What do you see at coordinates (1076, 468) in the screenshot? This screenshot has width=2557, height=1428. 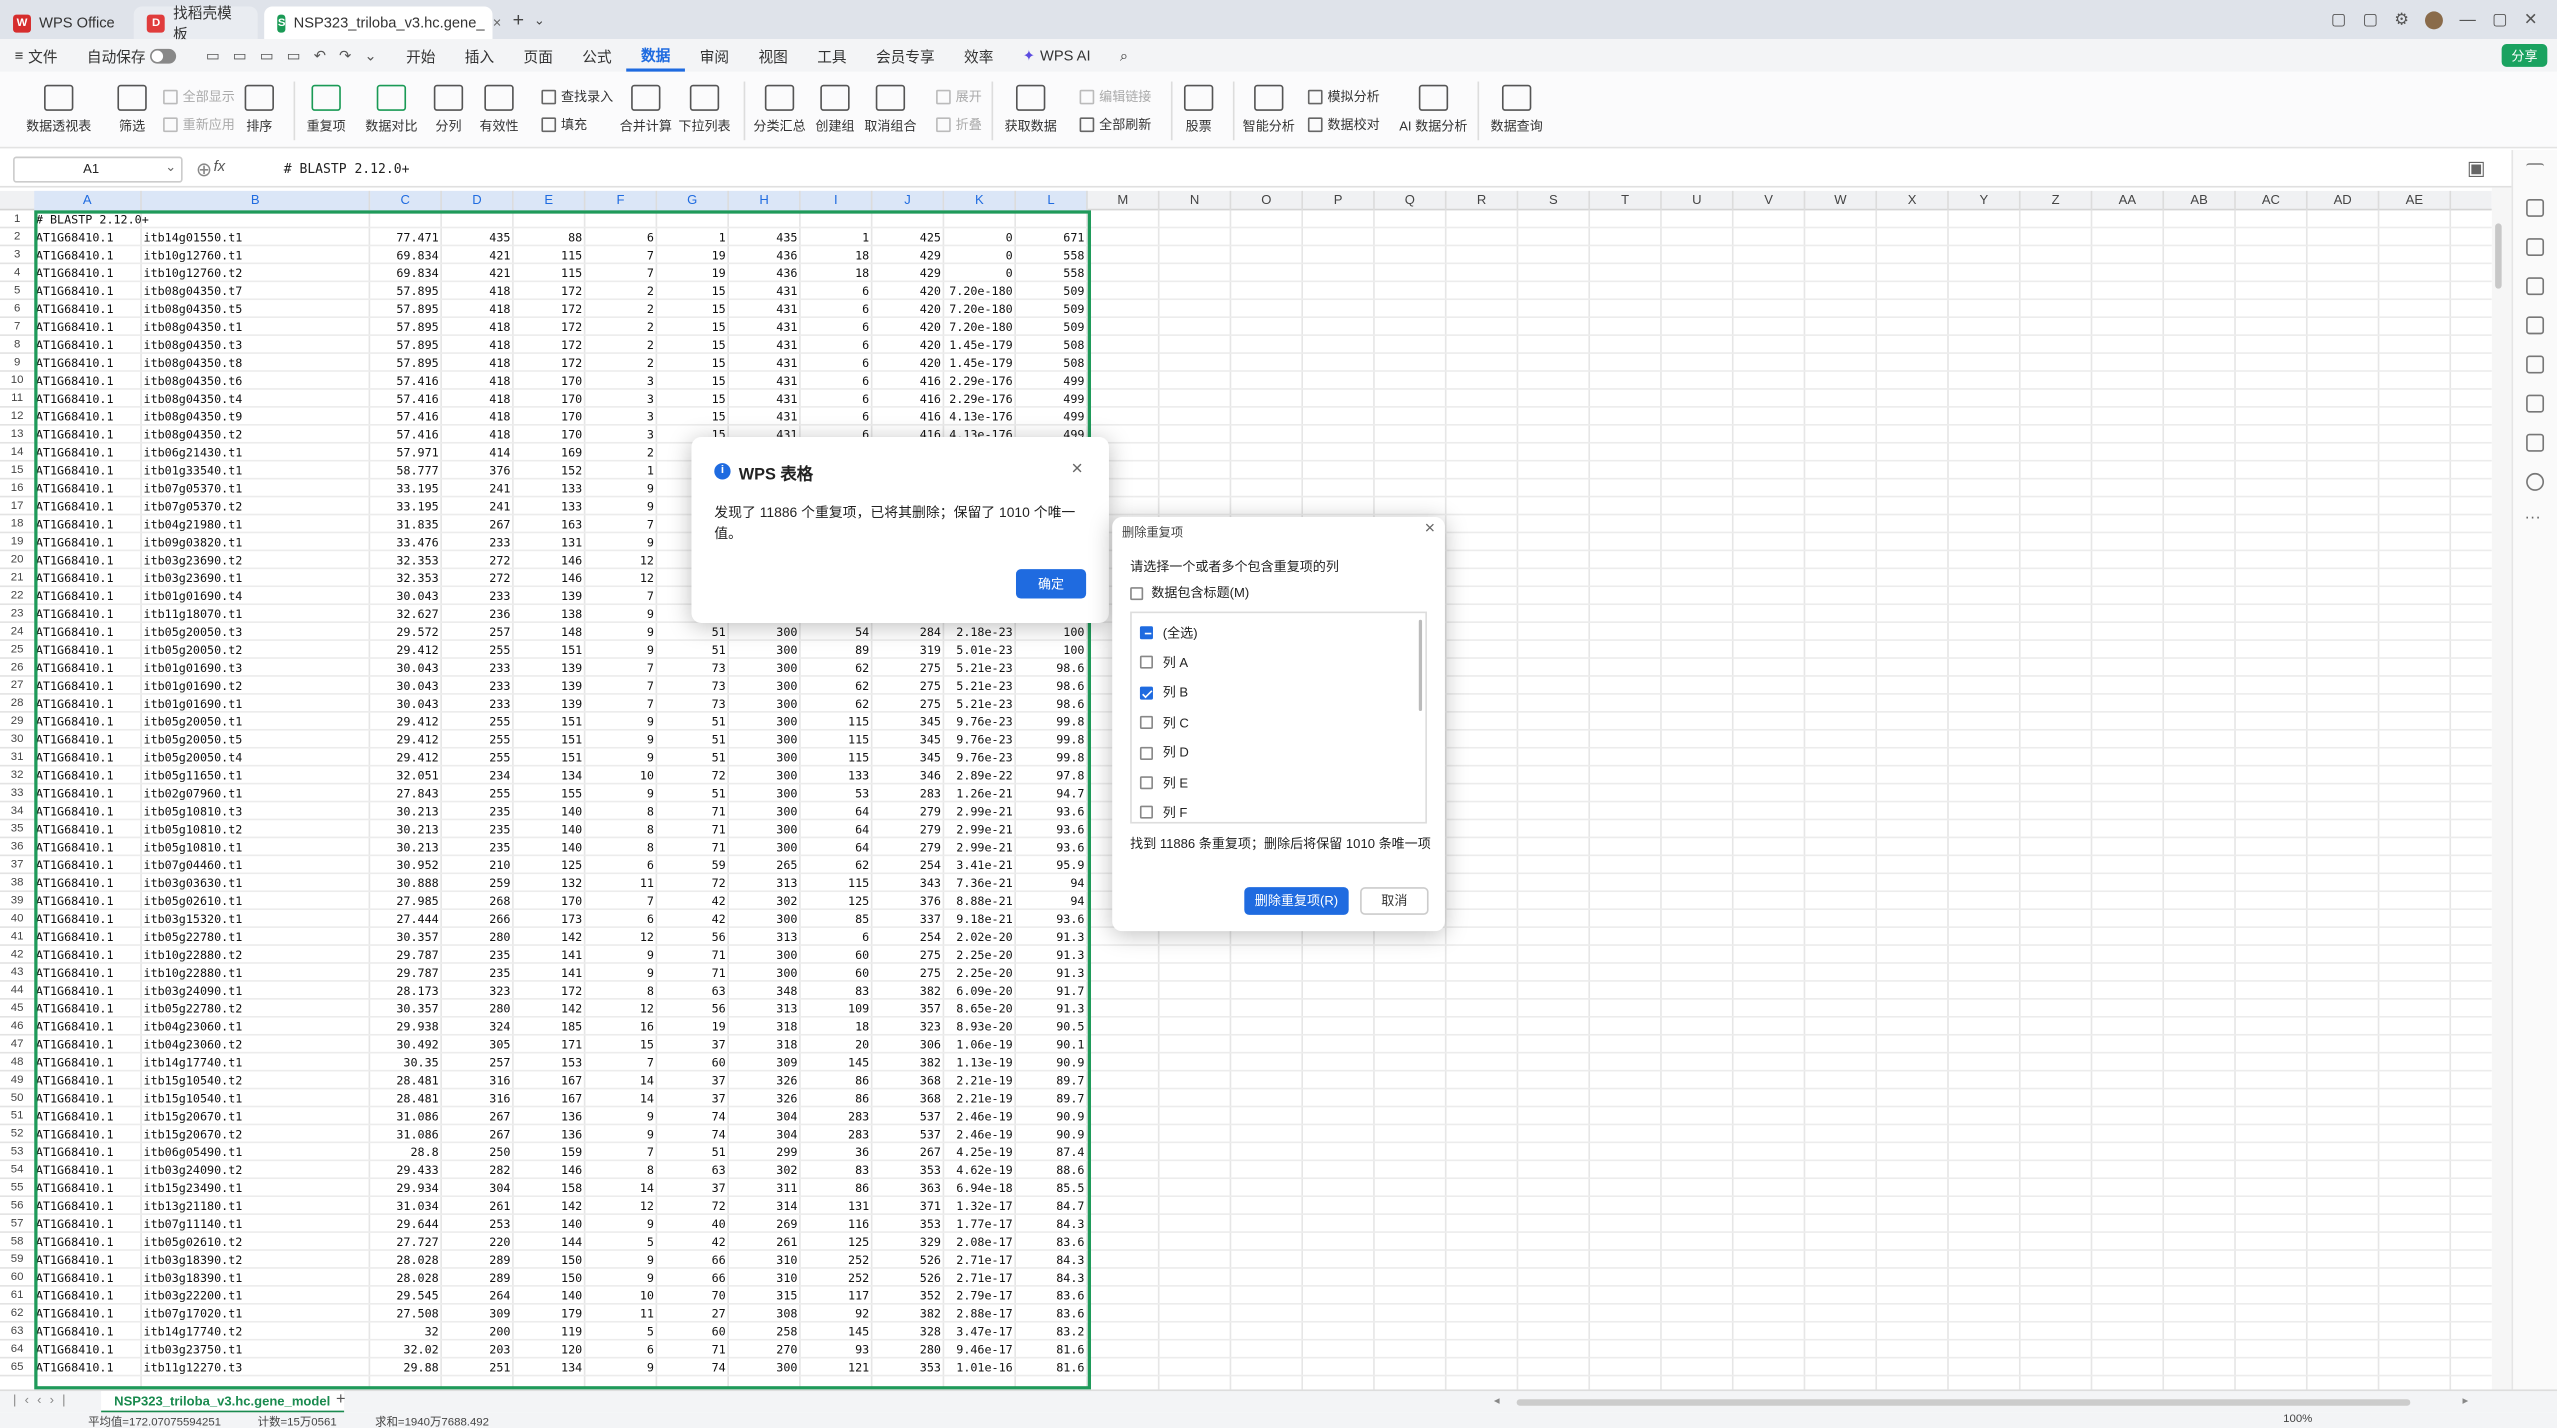 I see `close-icon: ×` at bounding box center [1076, 468].